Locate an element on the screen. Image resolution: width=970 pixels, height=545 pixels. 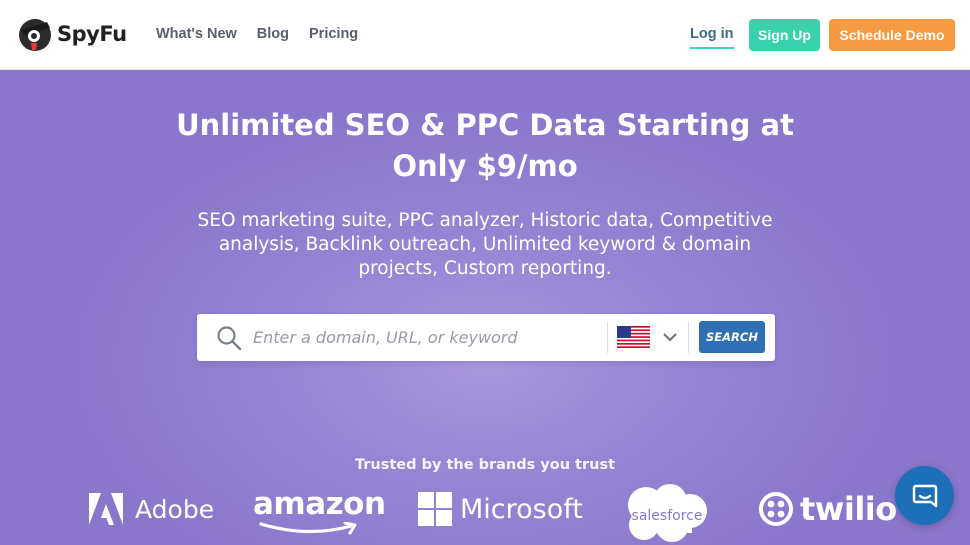
salesforce-text: salesforce is located at coordinates (667, 516).